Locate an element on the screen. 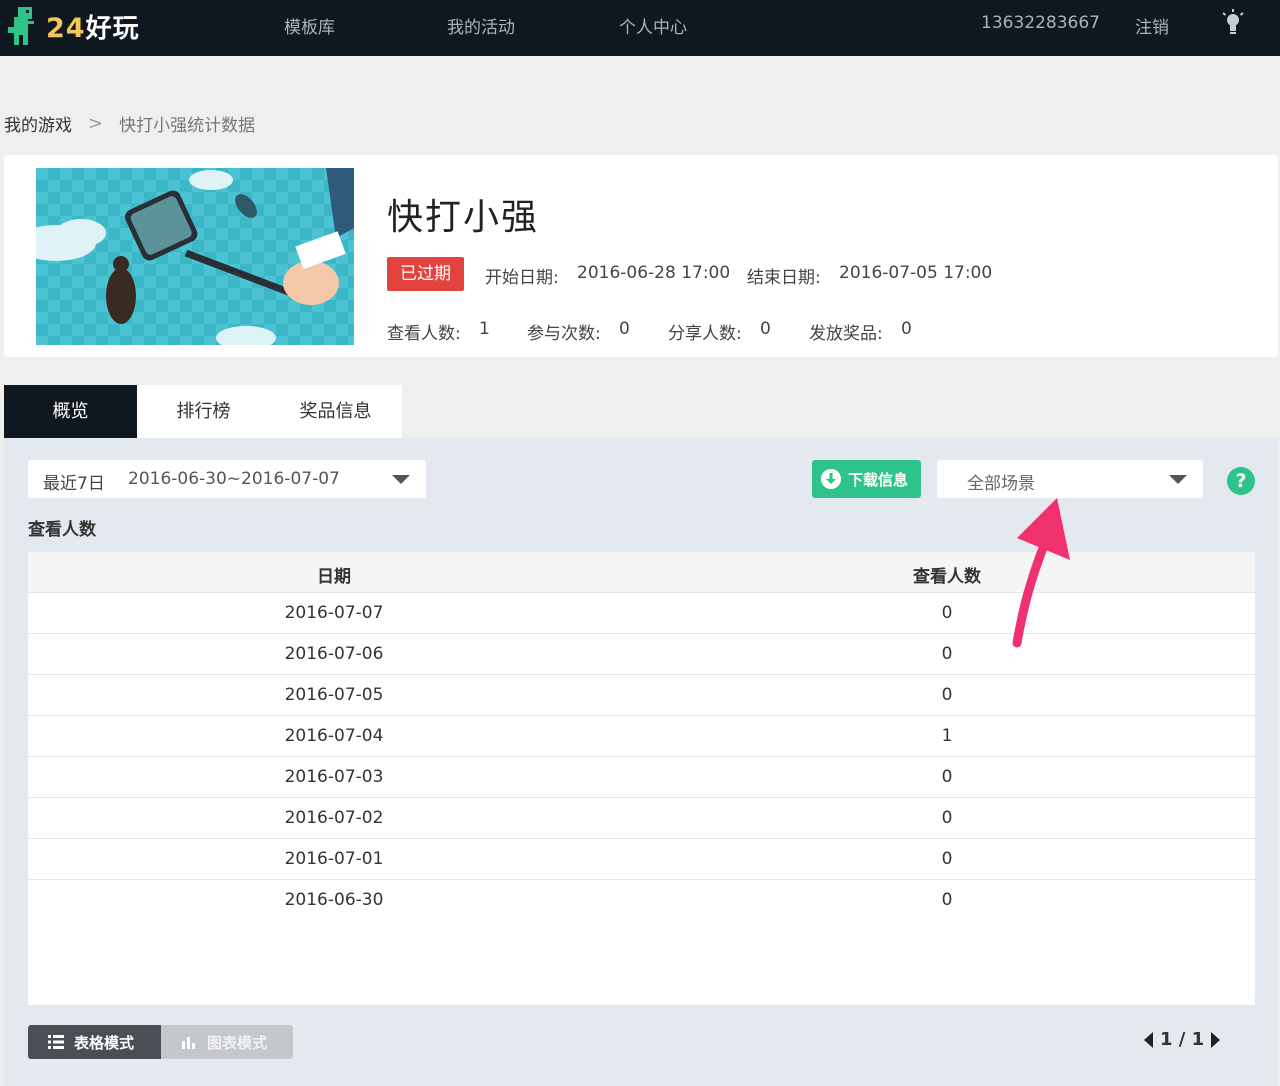 This screenshot has height=1086, width=1280. breadcrumb: 我的游戏 > 快打小强统计数据 is located at coordinates (129, 123).